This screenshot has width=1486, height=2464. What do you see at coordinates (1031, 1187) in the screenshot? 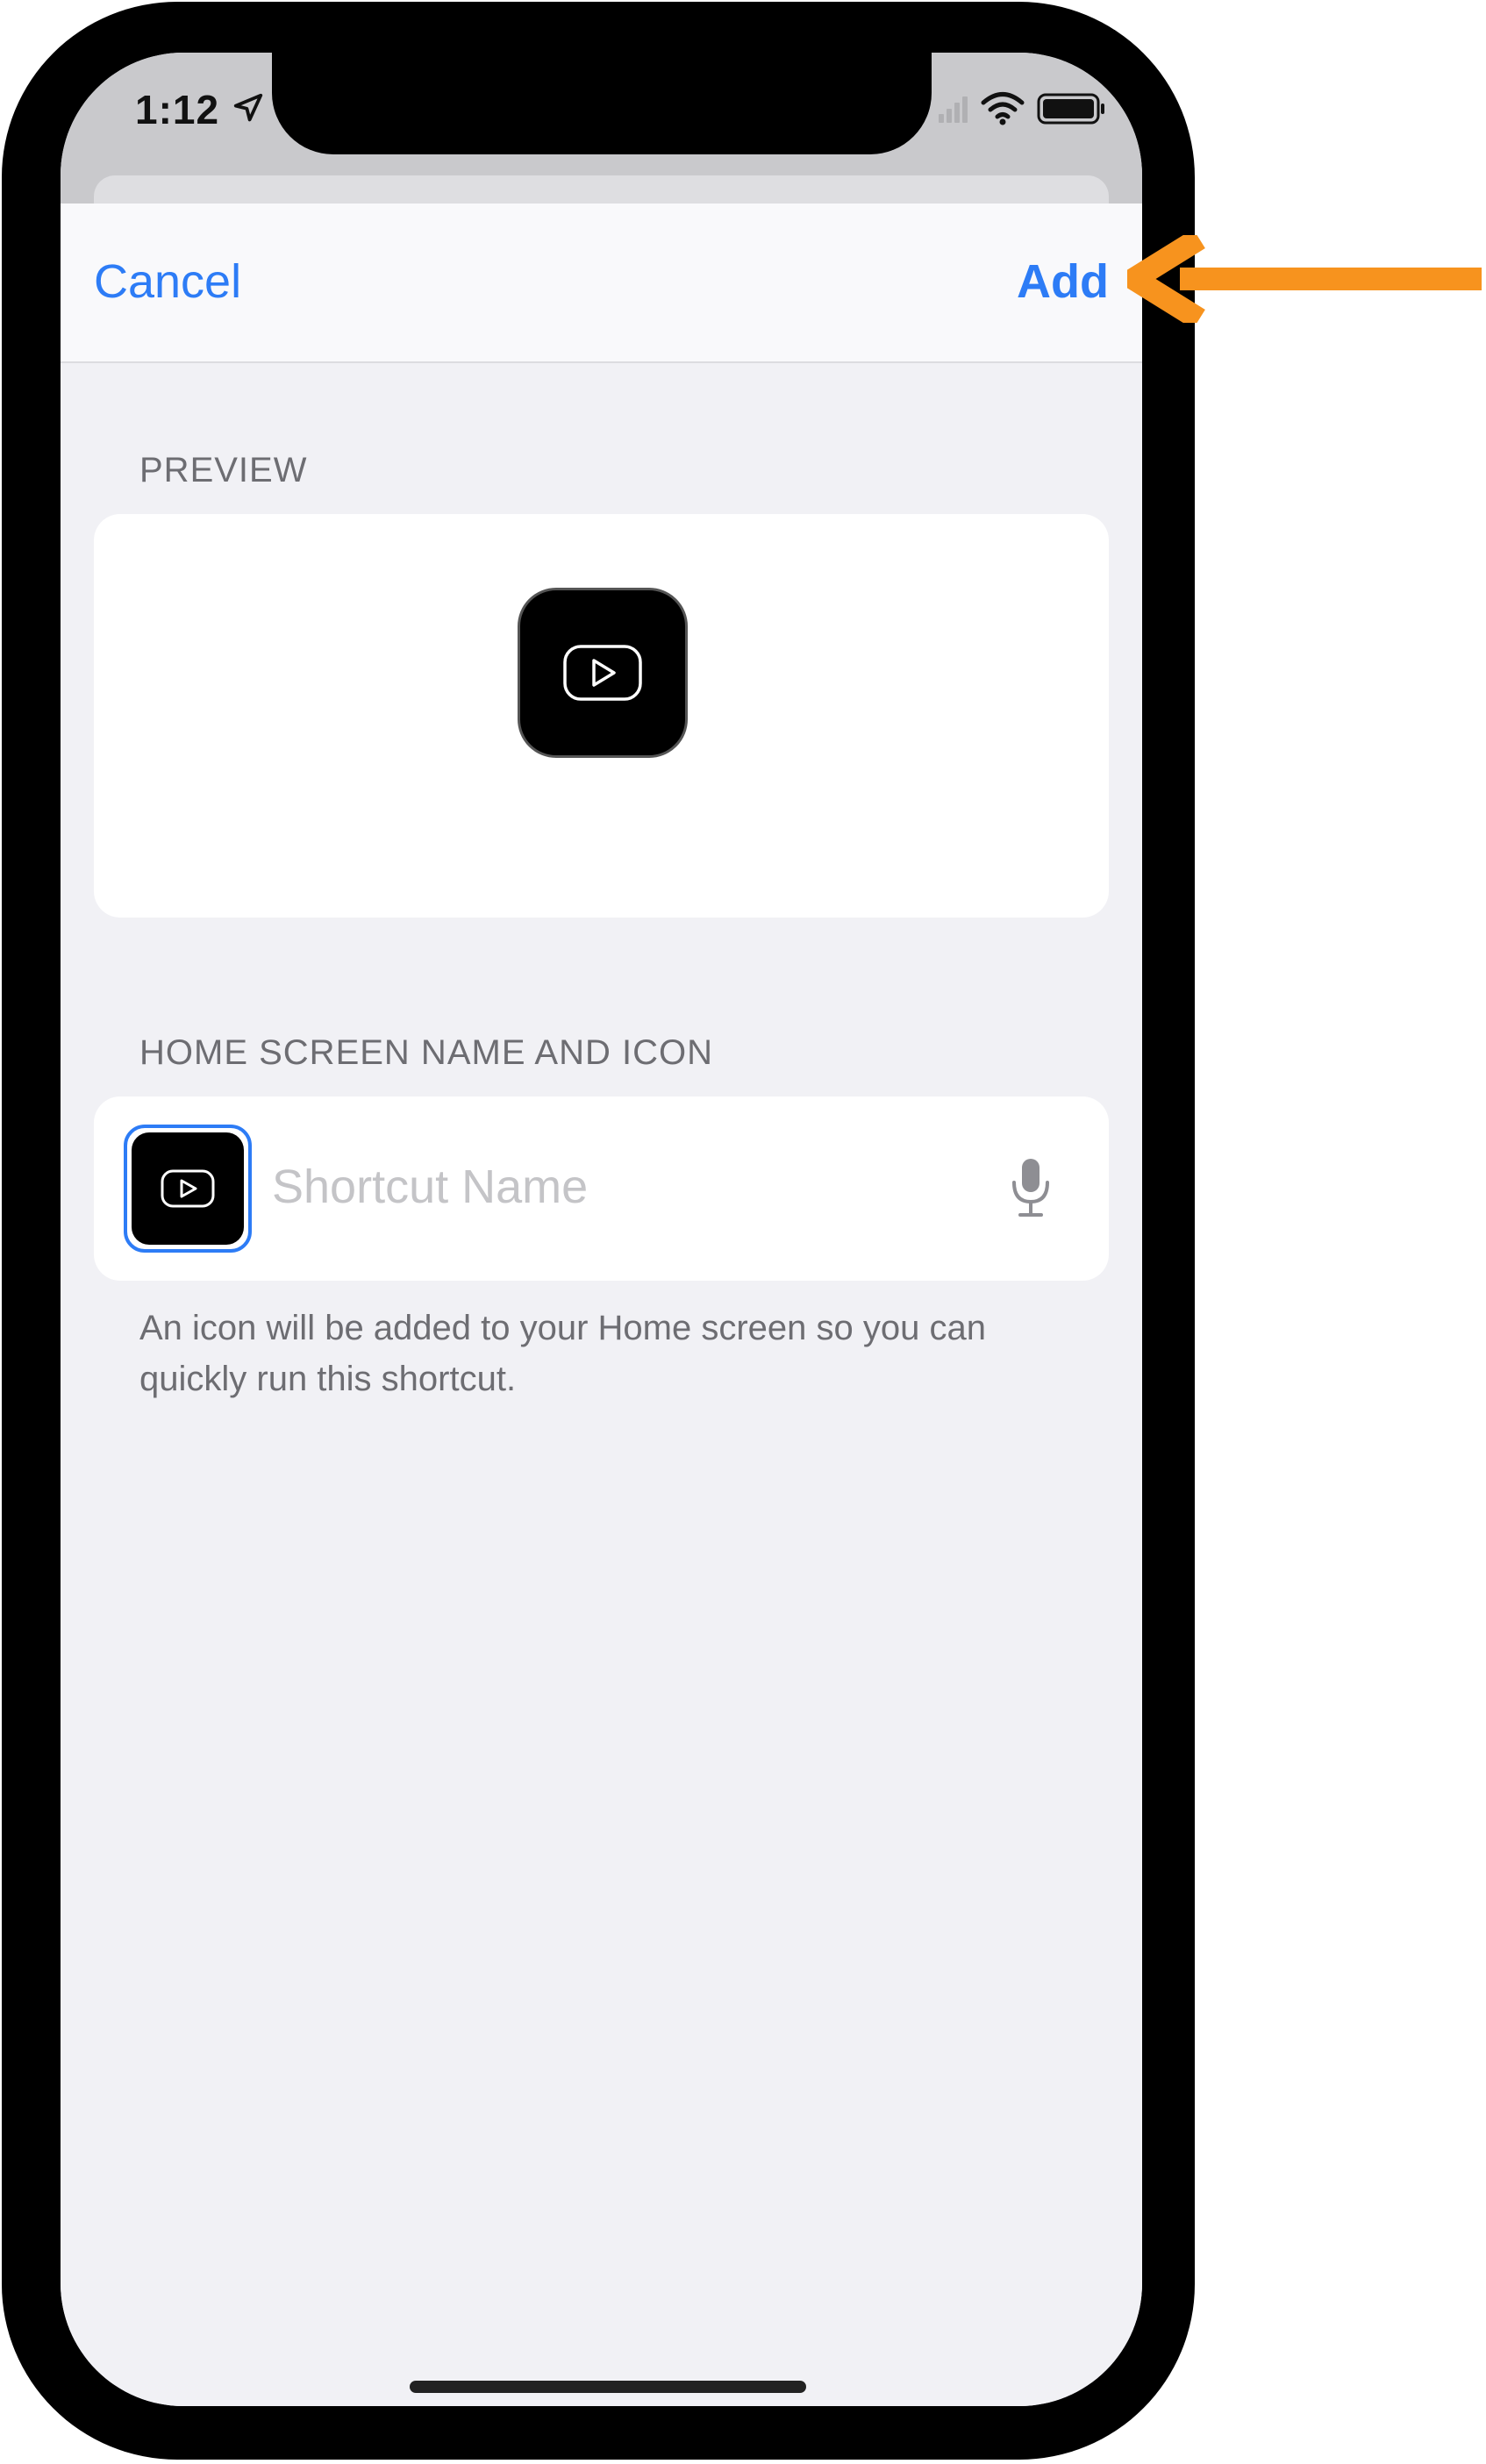
I see `microphone-icon` at bounding box center [1031, 1187].